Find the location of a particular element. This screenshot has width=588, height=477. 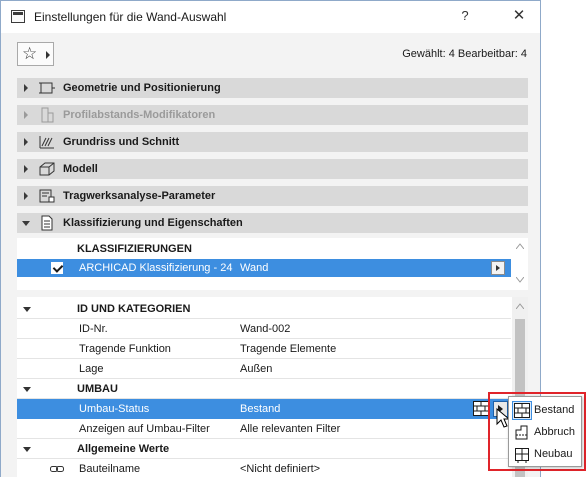

classification-system-name: ARCHICAD Klassifizierung - 24 is located at coordinates (156, 268).